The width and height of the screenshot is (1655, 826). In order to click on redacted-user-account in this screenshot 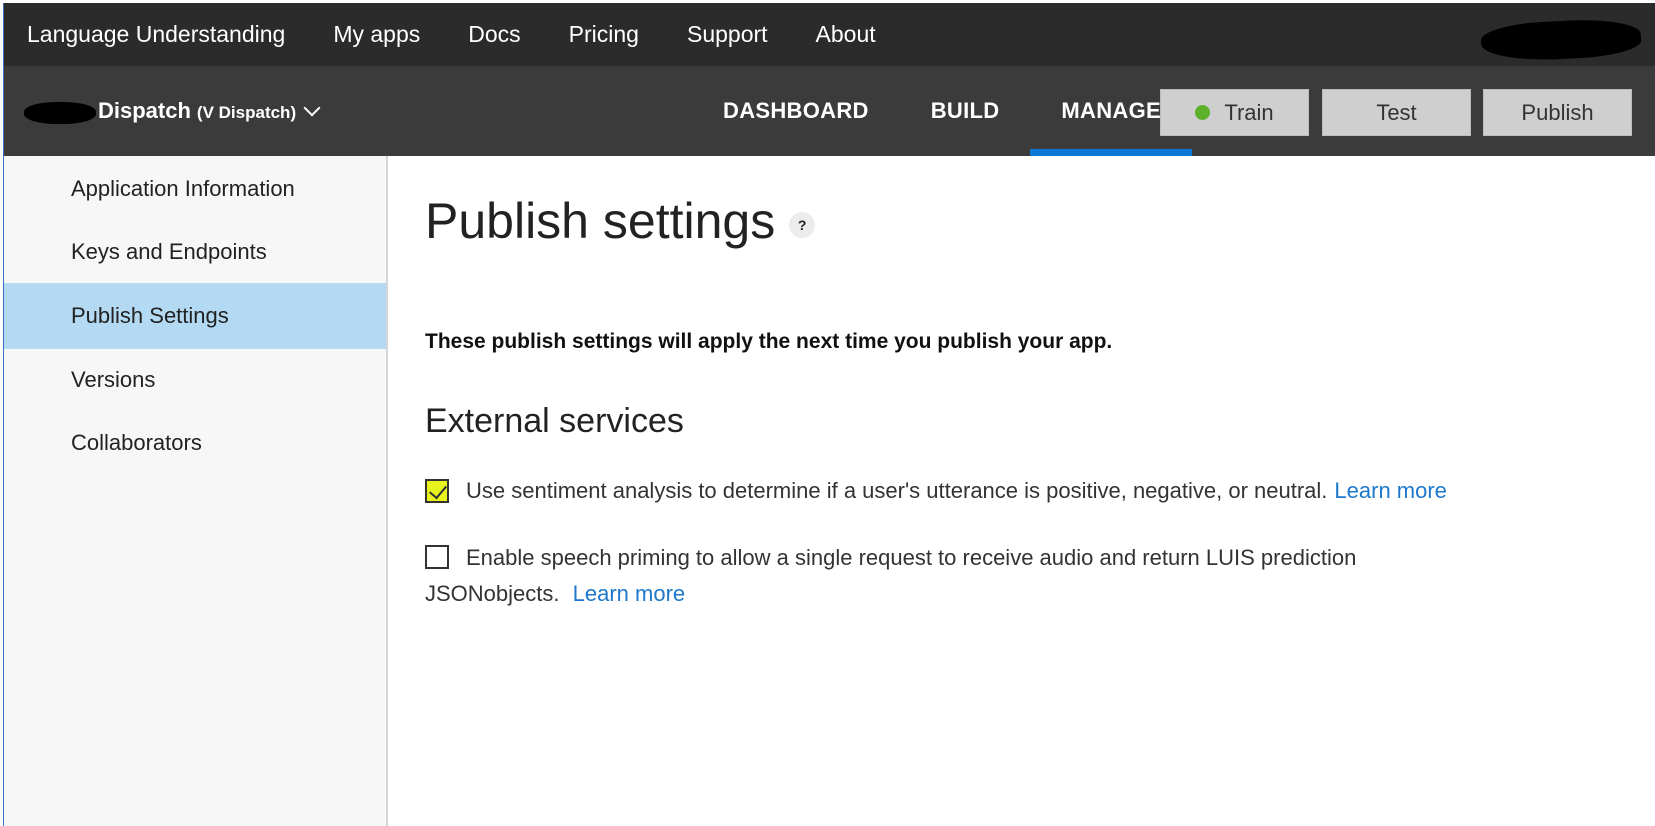, I will do `click(1561, 40)`.